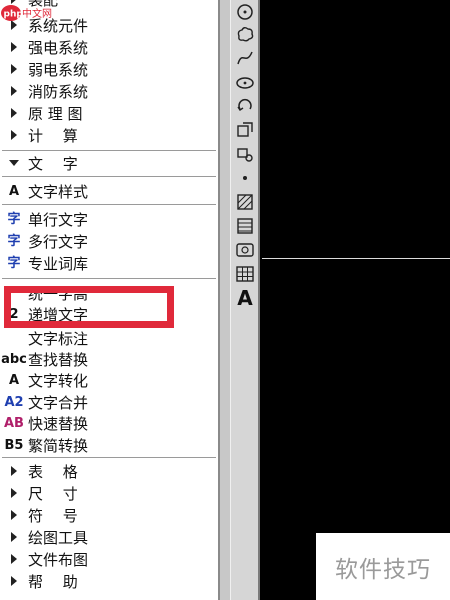 The width and height of the screenshot is (450, 600). Describe the element at coordinates (14, 15) in the screenshot. I see `logo-badge: php` at that location.